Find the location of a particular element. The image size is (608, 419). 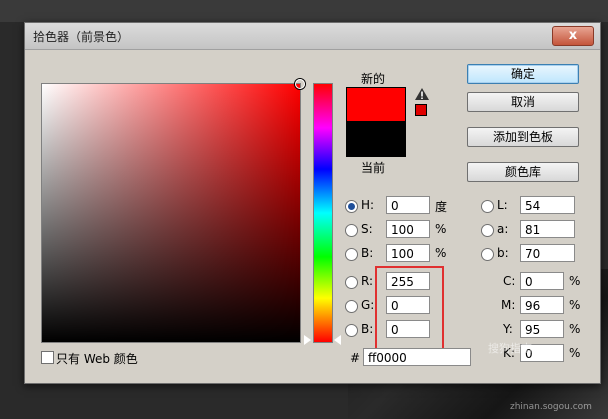

rgb-highlight-box is located at coordinates (409, 309).